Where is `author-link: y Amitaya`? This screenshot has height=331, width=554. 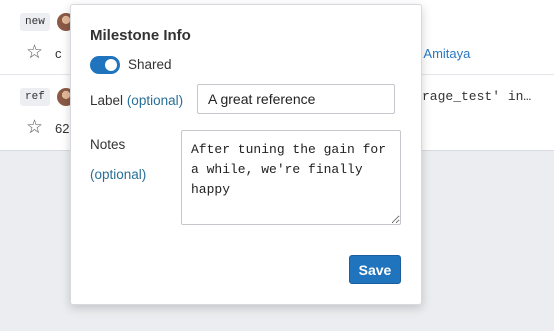 author-link: y Amitaya is located at coordinates (442, 53).